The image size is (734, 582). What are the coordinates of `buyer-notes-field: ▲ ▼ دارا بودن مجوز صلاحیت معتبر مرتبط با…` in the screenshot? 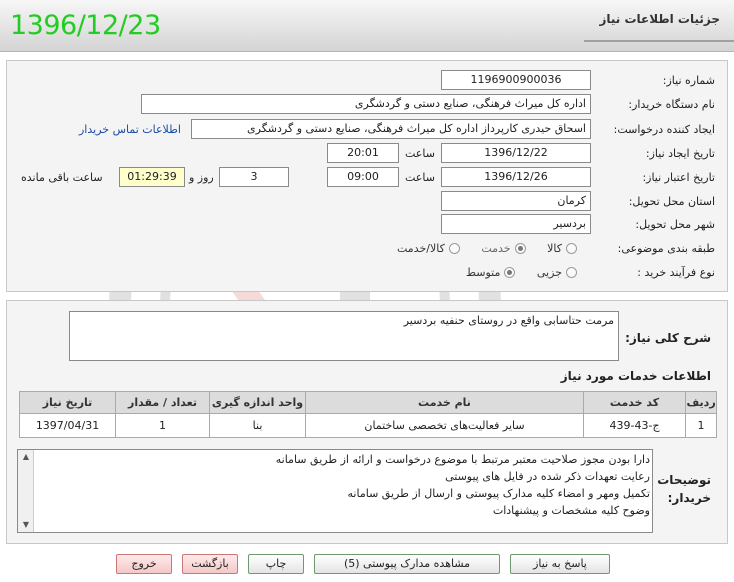 It's located at (335, 491).